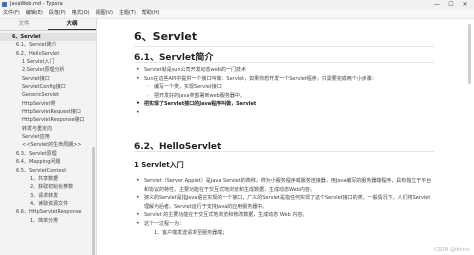 The height and width of the screenshot is (255, 474). Describe the element at coordinates (48, 54) in the screenshot. I see `outline-item: 6.2、HelloServlet` at that location.